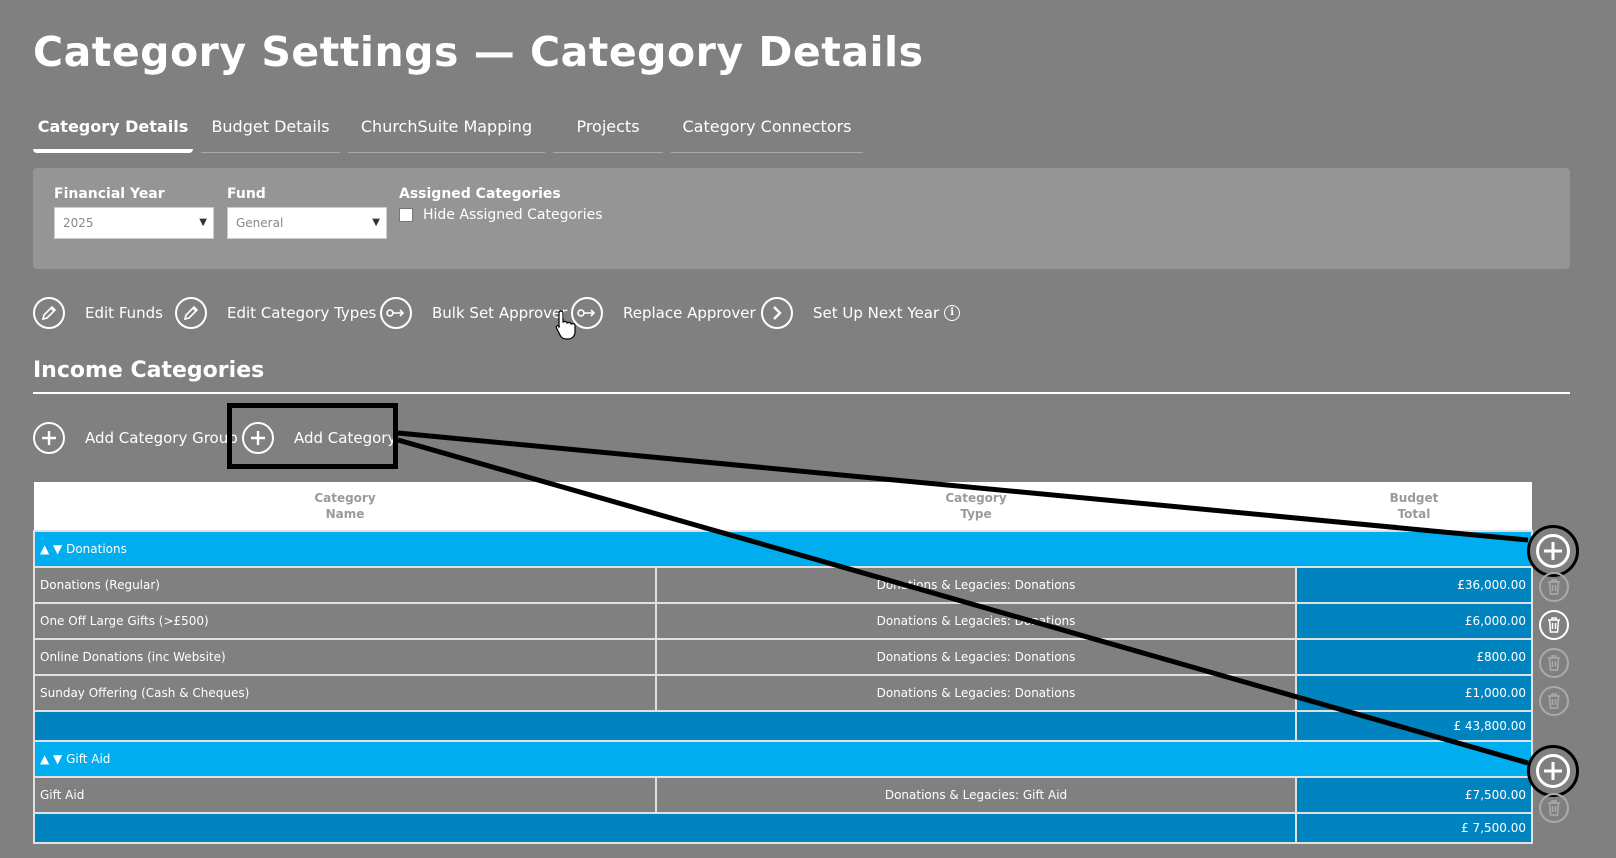 The image size is (1616, 858). What do you see at coordinates (566, 327) in the screenshot?
I see `hand-cursor-icon` at bounding box center [566, 327].